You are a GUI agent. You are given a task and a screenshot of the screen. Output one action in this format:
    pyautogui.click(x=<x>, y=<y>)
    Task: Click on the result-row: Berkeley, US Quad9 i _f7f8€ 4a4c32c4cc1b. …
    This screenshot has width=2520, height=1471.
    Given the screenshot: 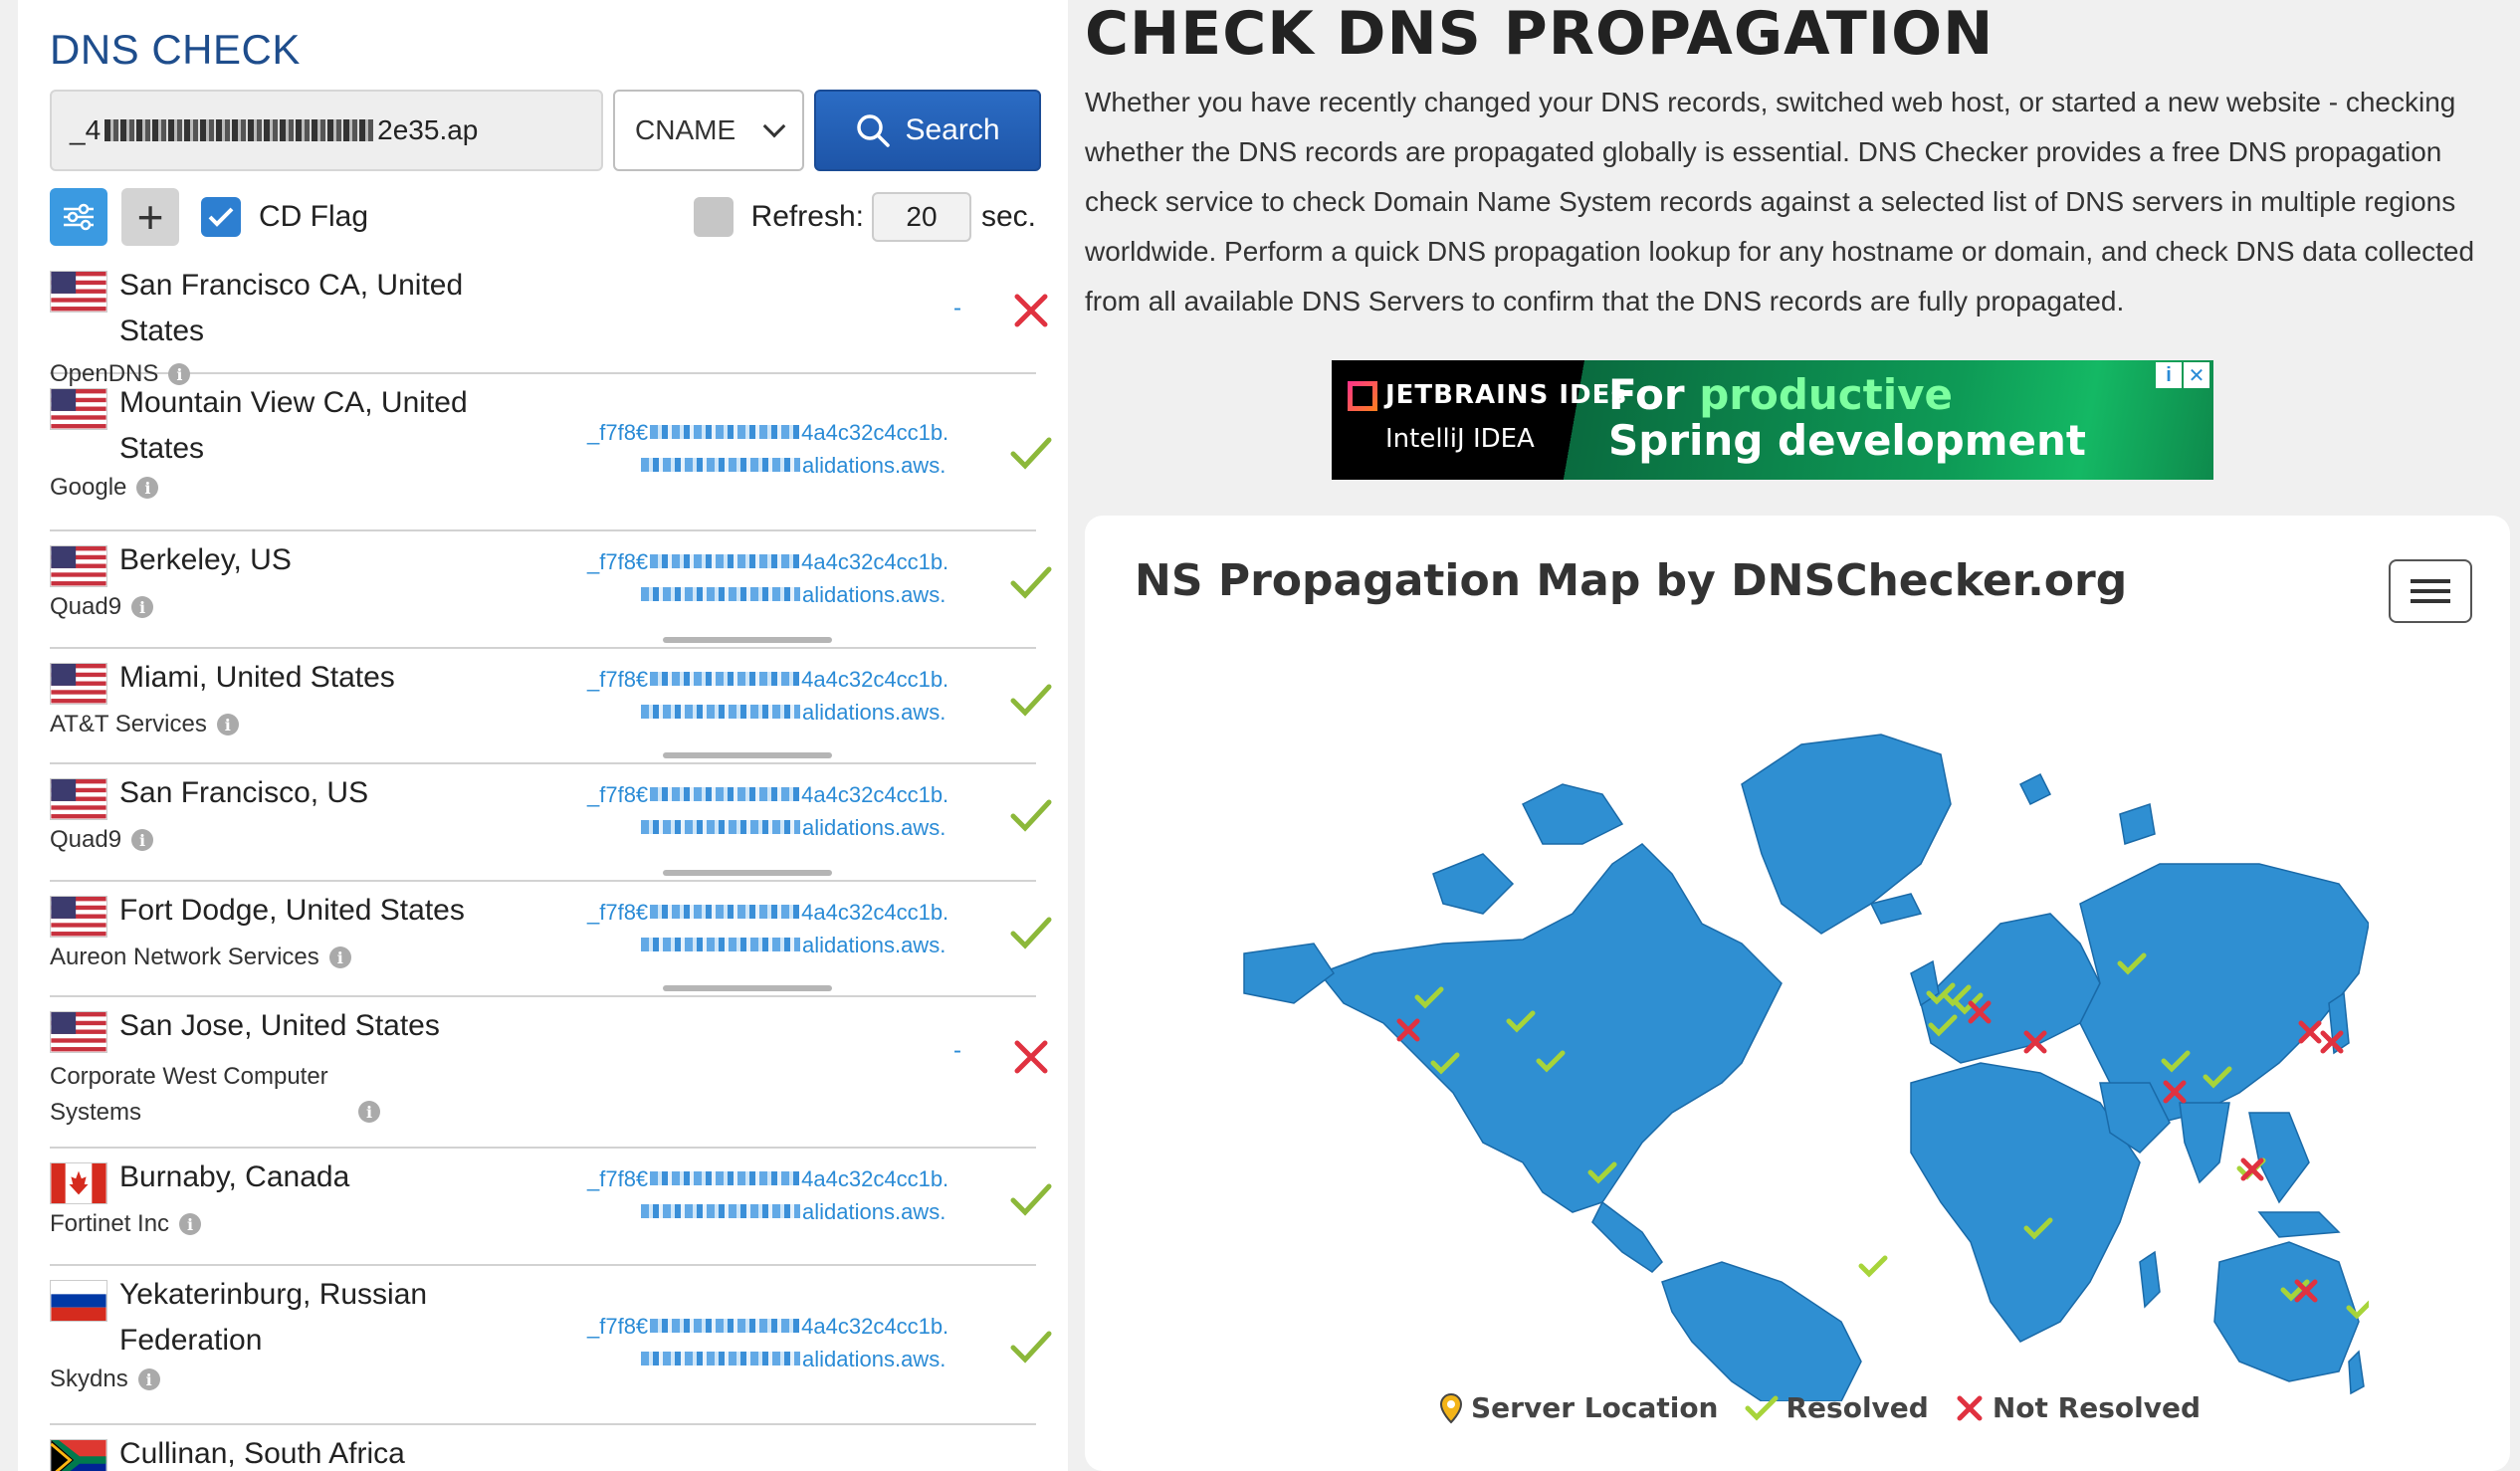 What is the action you would take?
    pyautogui.click(x=551, y=590)
    